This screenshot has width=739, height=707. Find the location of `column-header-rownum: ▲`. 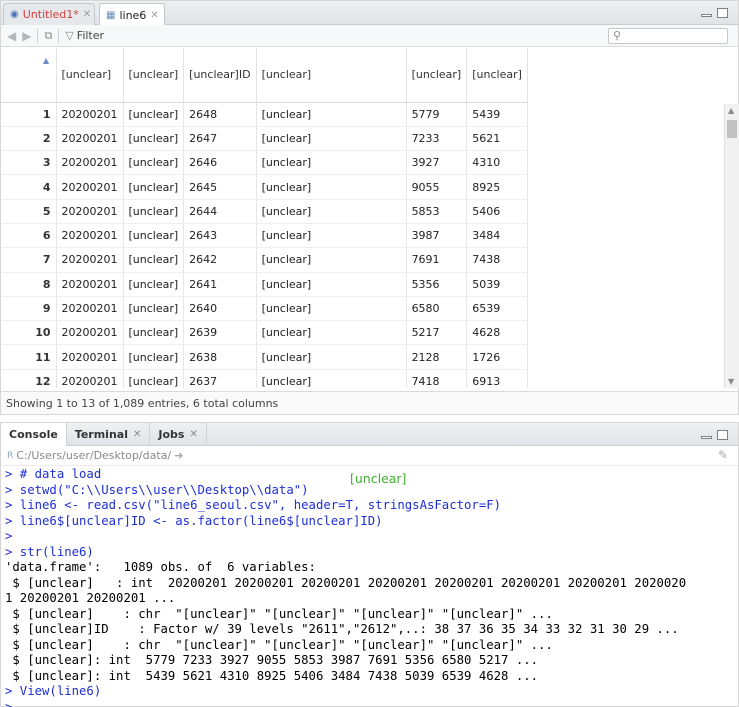

column-header-rownum: ▲ is located at coordinates (29, 75).